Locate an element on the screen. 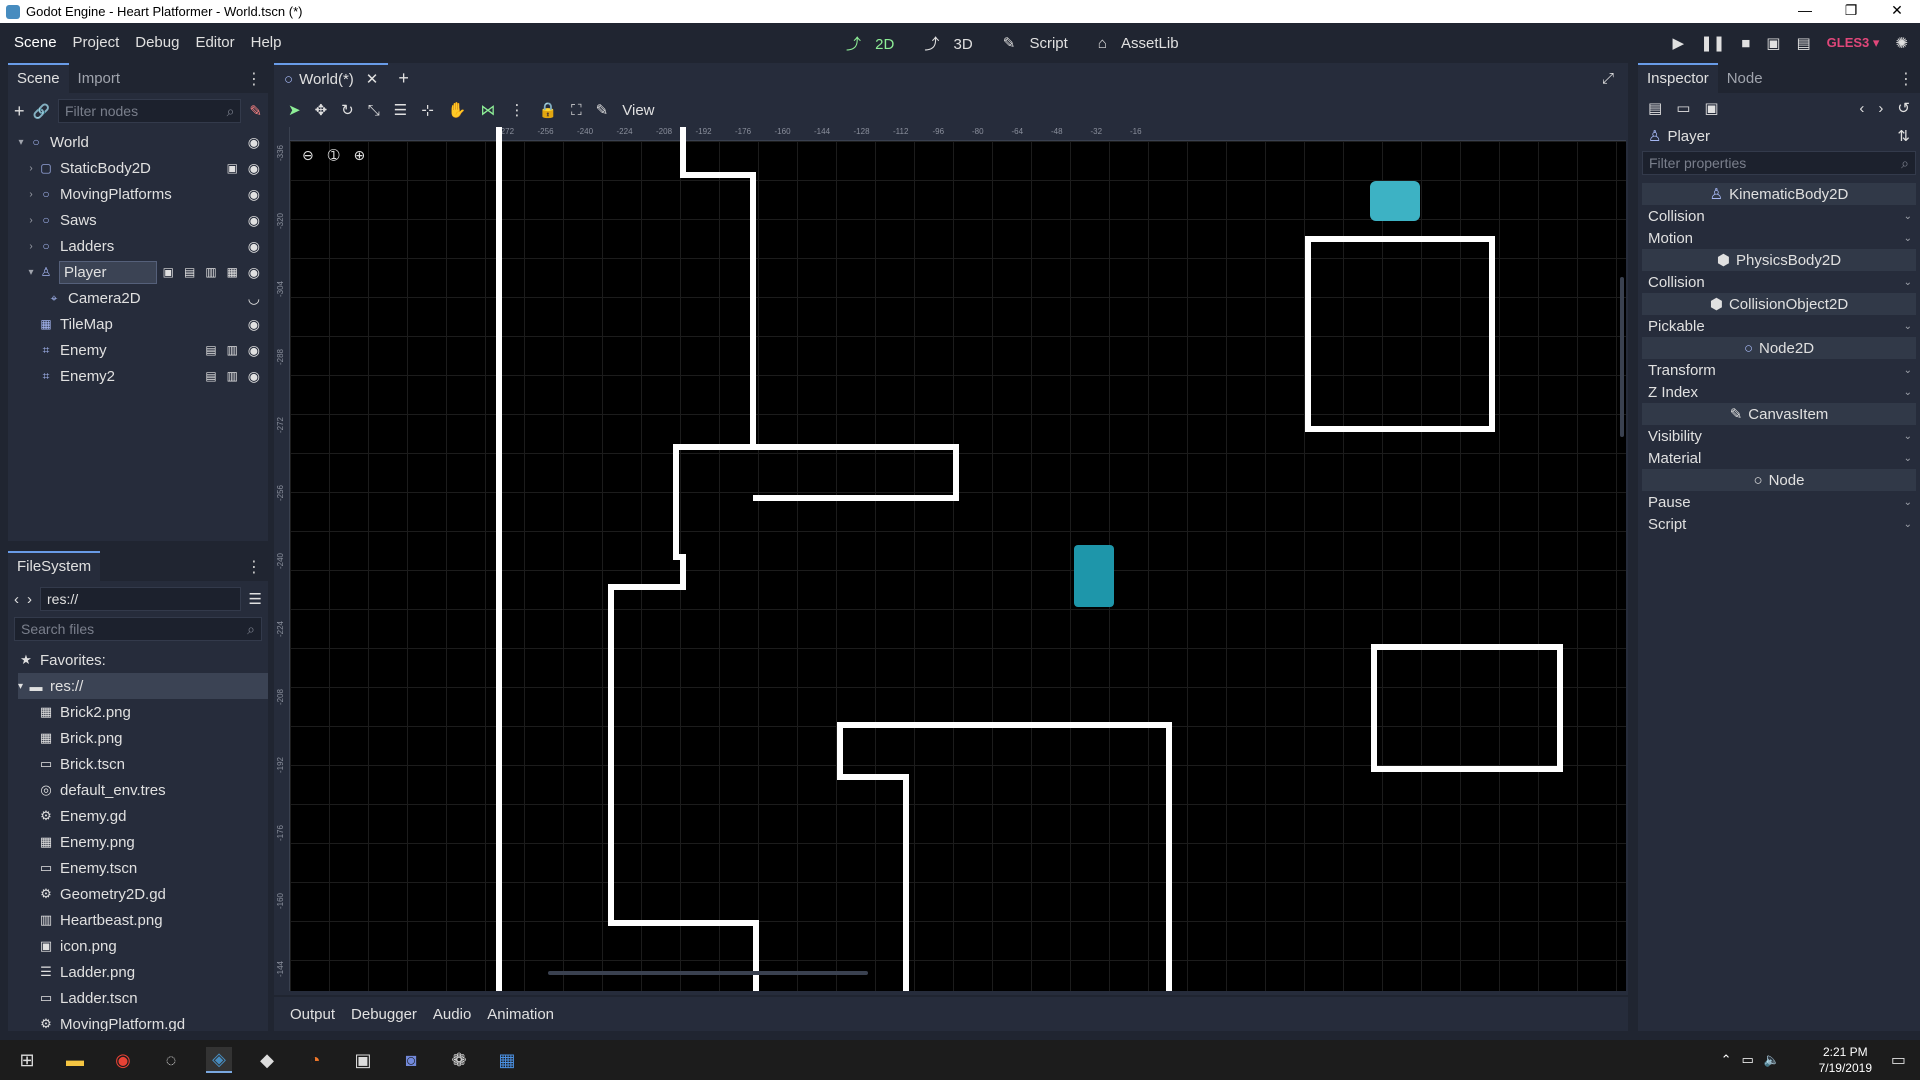 This screenshot has width=1920, height=1080. file-item: ▭ Ladder.tscn is located at coordinates (153, 998).